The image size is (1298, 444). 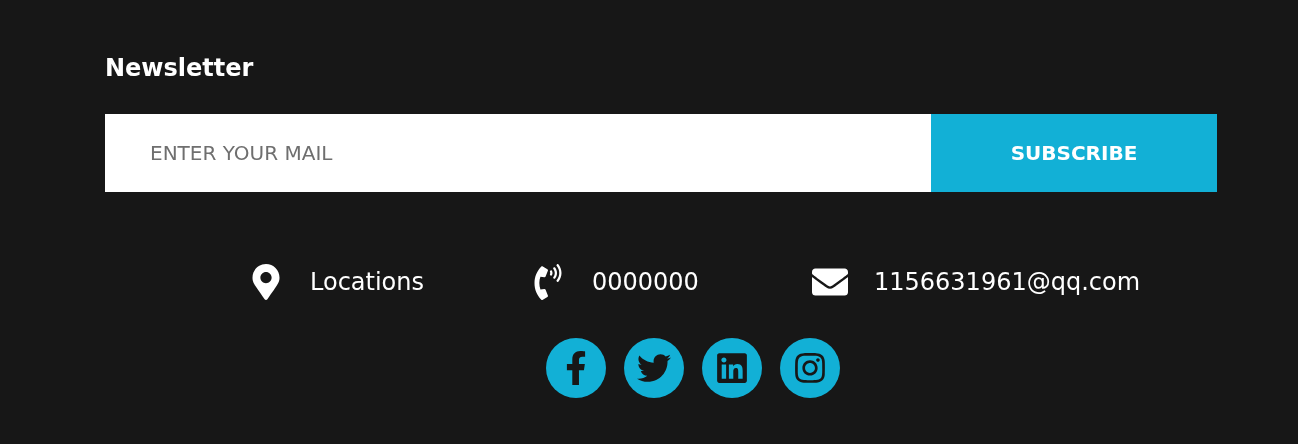 What do you see at coordinates (1074, 153) in the screenshot?
I see `subscribe-button: SUBSCRIBE` at bounding box center [1074, 153].